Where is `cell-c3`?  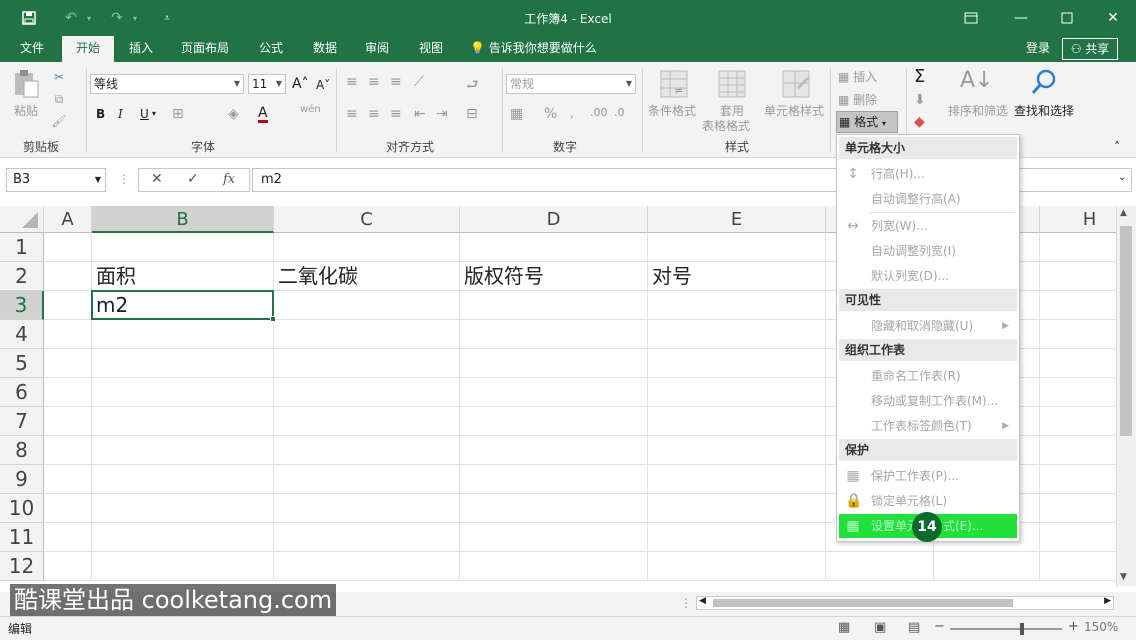 cell-c3 is located at coordinates (367, 305).